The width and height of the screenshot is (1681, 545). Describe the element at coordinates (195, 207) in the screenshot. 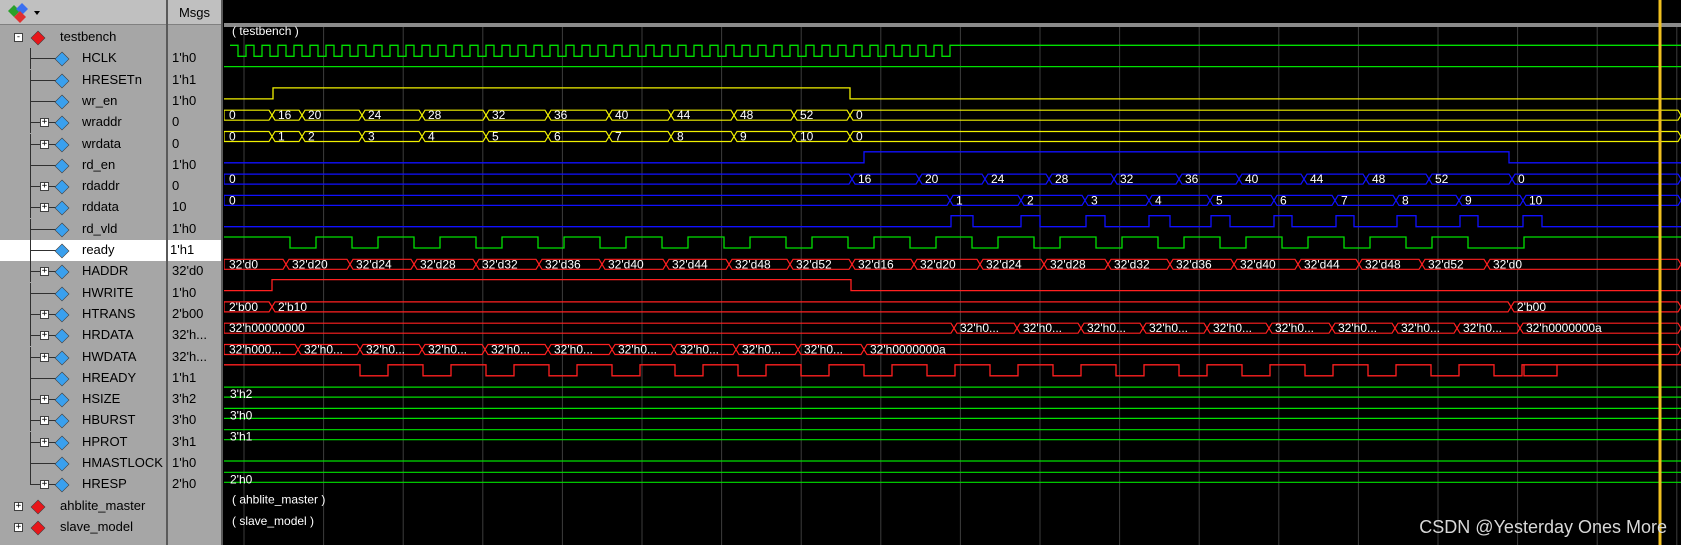

I see `signal-value-rddata: 10` at that location.